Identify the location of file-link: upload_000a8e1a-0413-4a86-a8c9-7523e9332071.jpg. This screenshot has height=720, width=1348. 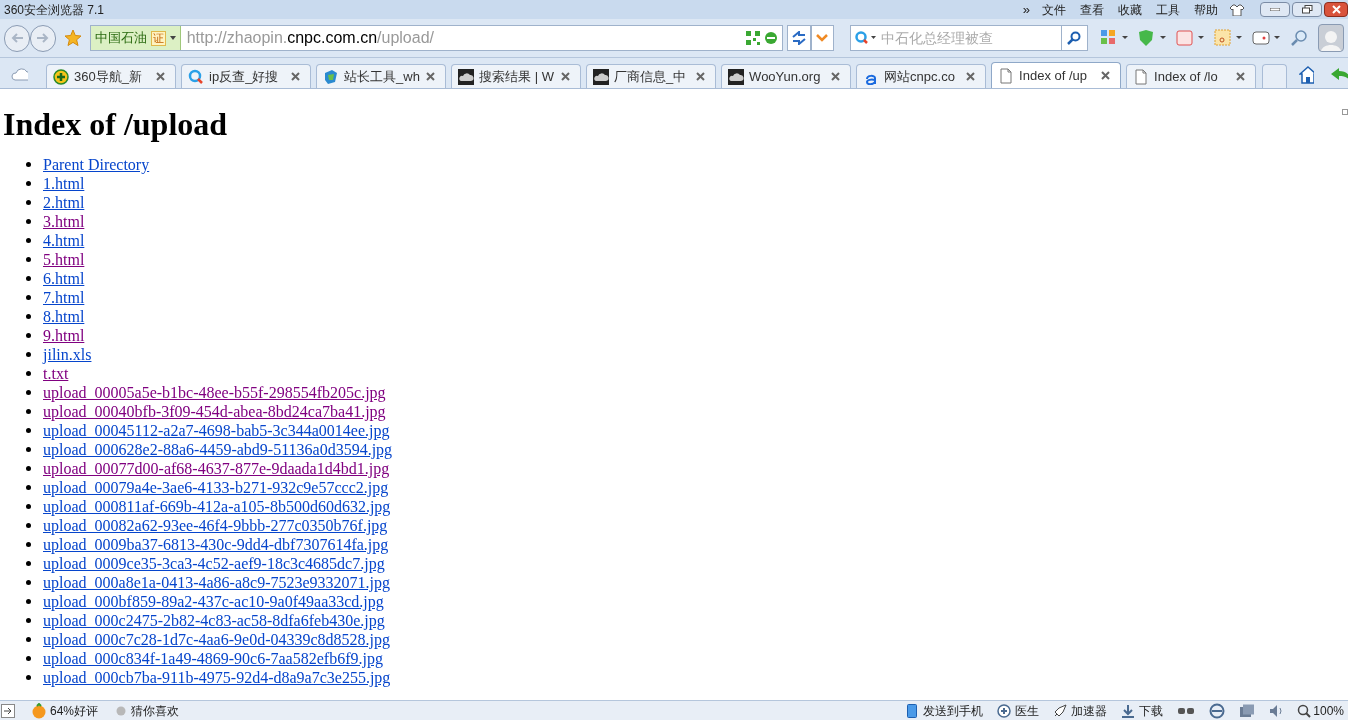
(216, 582).